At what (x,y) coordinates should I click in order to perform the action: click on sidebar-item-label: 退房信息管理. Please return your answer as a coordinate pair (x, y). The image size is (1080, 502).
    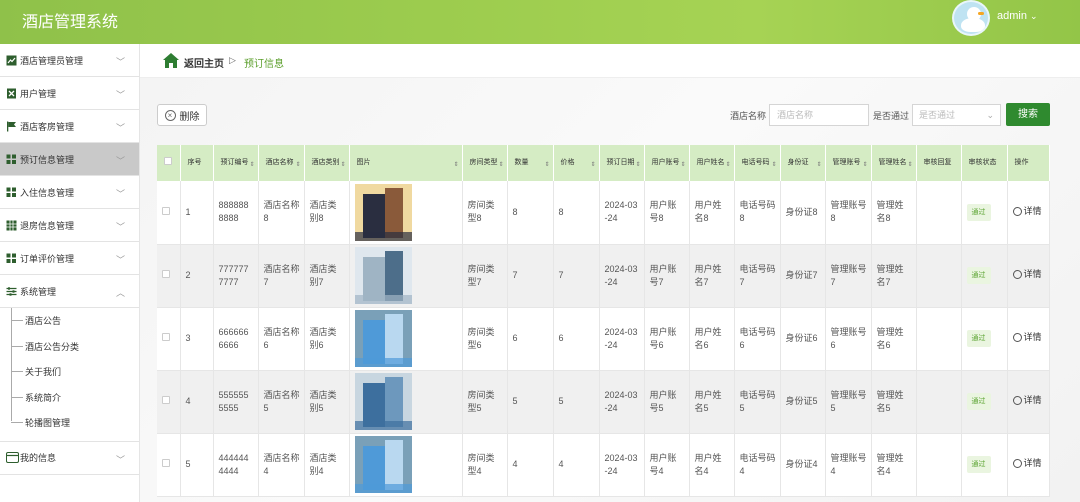
    Looking at the image, I should click on (47, 225).